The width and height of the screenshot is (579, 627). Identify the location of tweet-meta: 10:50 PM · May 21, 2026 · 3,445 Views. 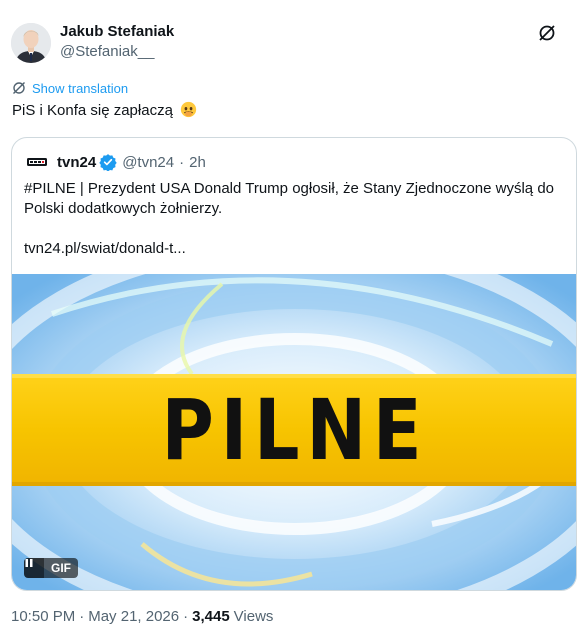
(142, 616).